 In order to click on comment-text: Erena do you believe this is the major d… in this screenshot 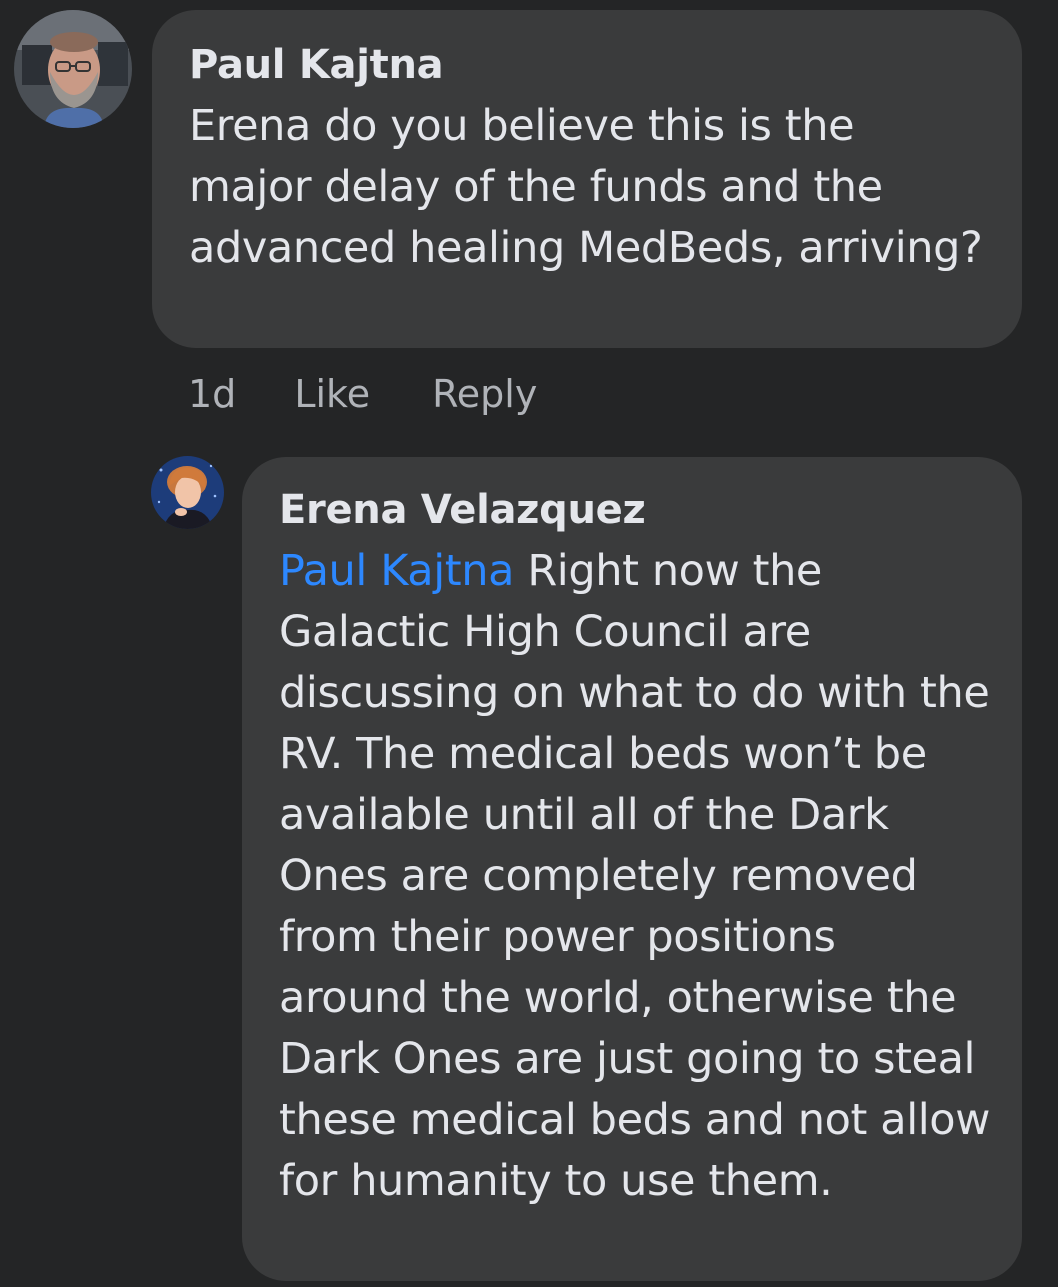, I will do `click(586, 187)`.